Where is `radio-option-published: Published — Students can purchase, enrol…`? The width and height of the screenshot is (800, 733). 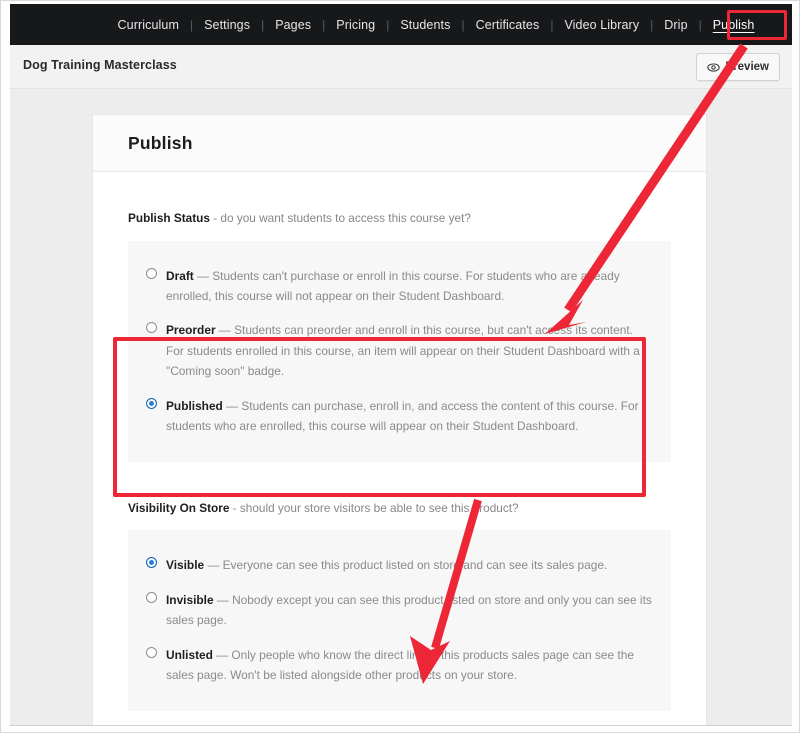 radio-option-published: Published — Students can purchase, enrol… is located at coordinates (399, 416).